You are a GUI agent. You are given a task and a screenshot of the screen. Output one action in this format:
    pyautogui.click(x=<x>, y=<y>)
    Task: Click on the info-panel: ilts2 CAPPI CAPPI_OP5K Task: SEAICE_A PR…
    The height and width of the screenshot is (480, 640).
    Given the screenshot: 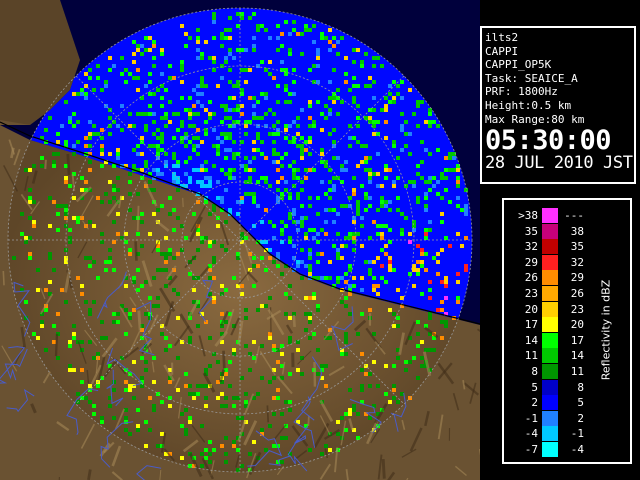 What is the action you would take?
    pyautogui.click(x=558, y=105)
    